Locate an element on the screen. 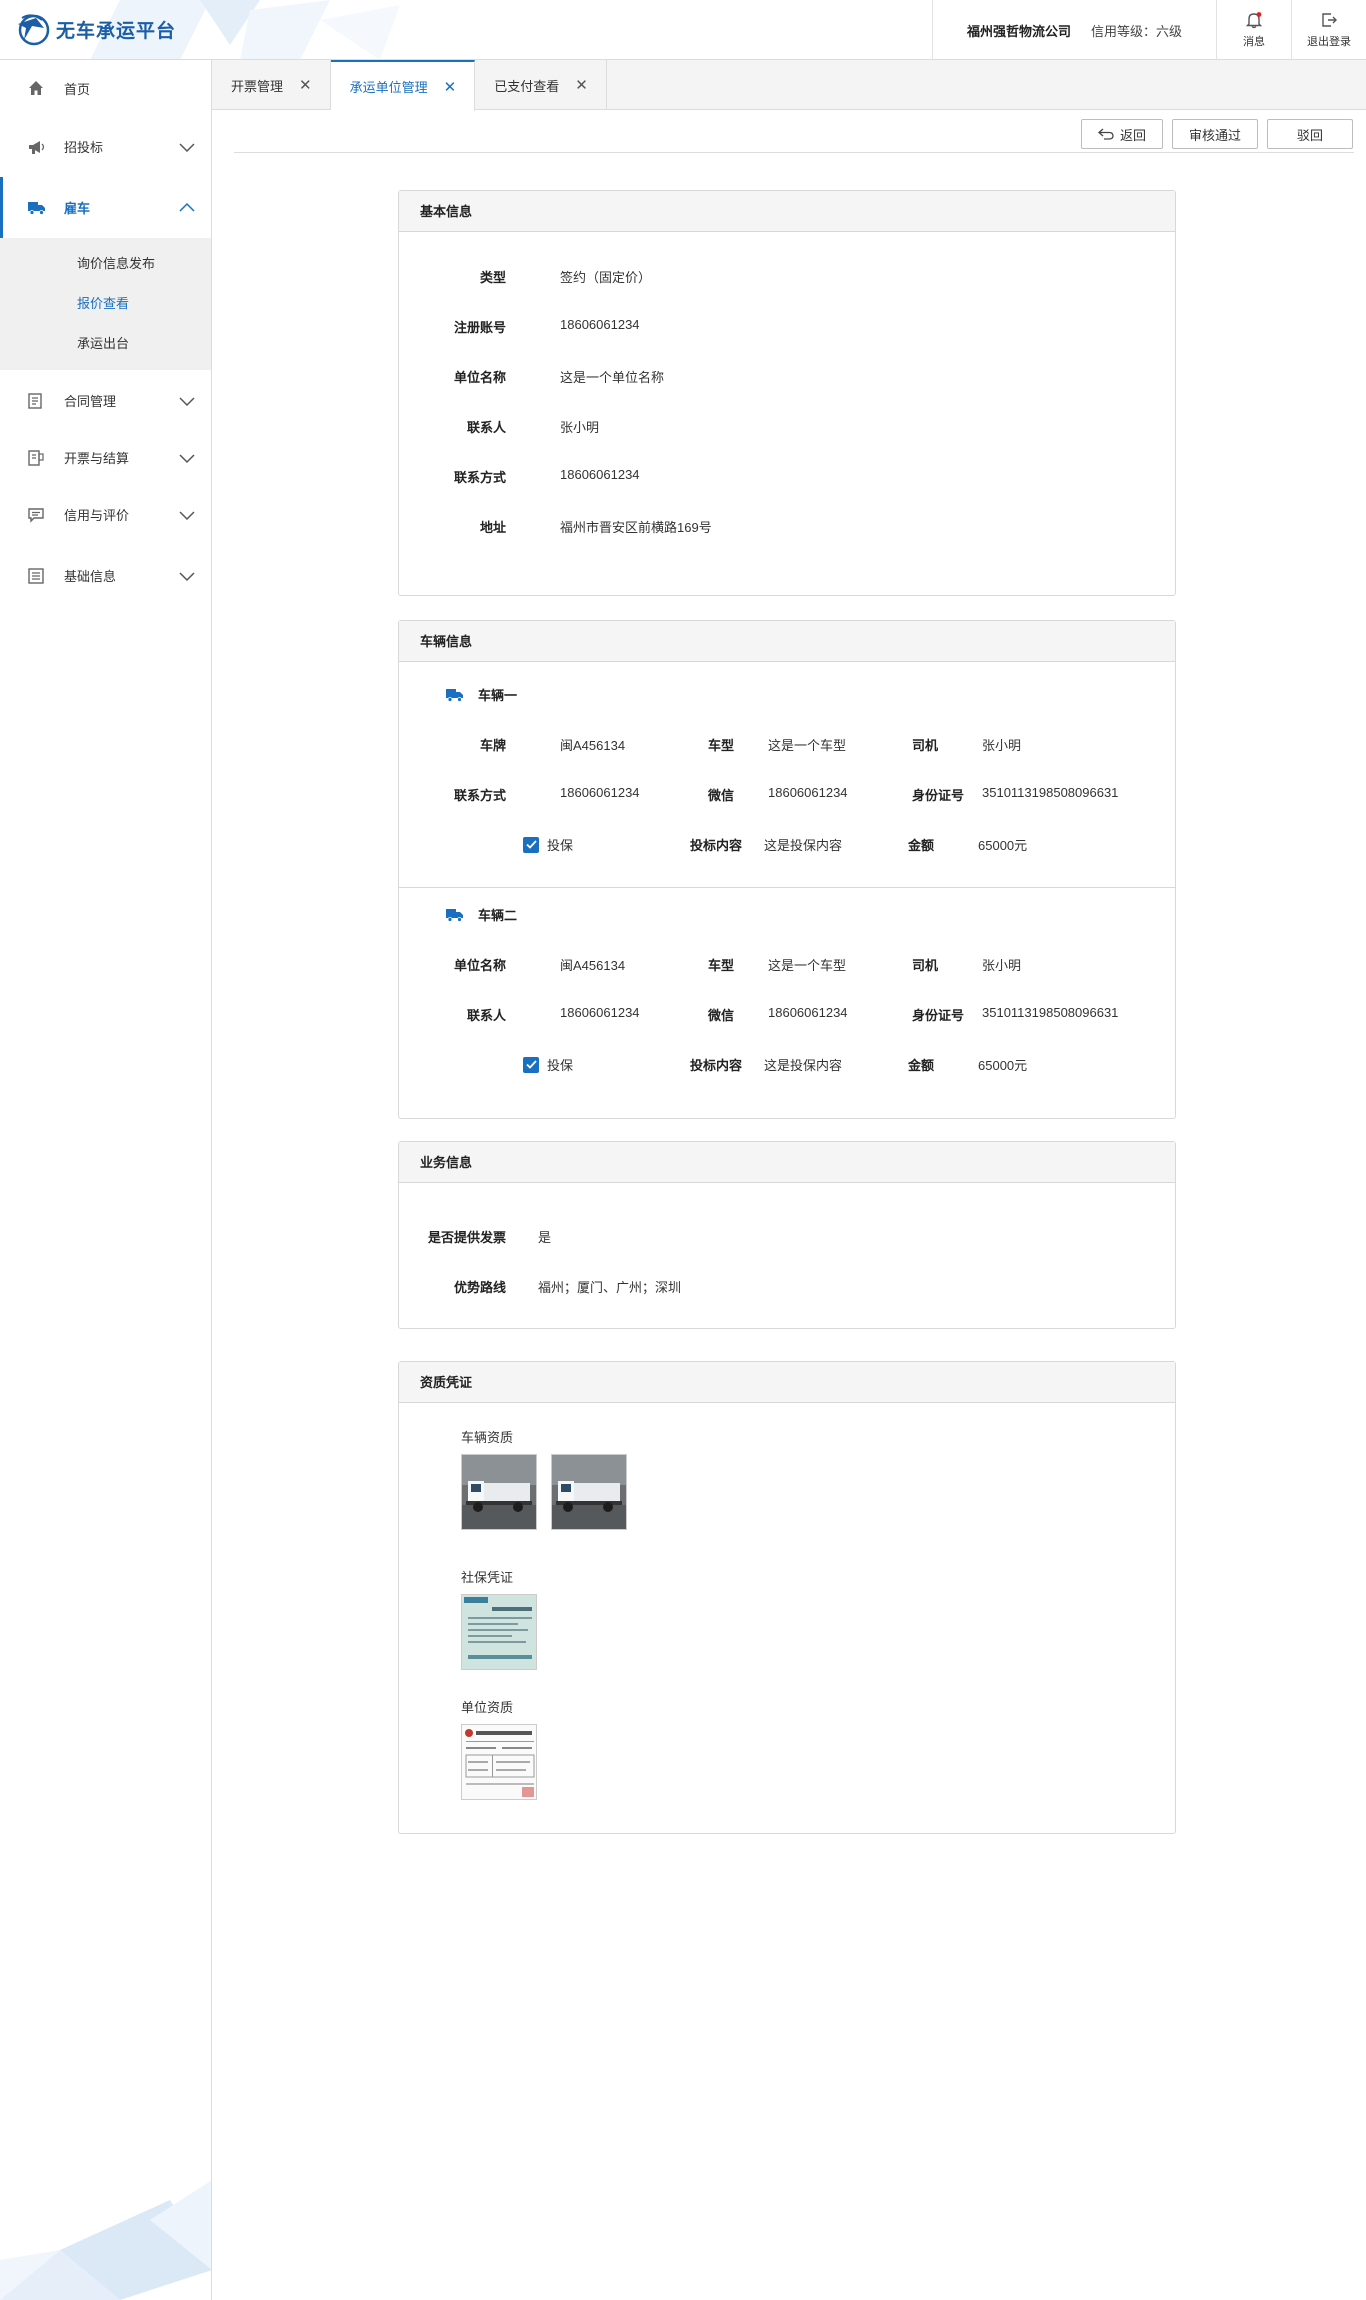  top-header: 无车承运平台 福州强哲物流公司 信用等级：六级 消息 退出登录 is located at coordinates (683, 30).